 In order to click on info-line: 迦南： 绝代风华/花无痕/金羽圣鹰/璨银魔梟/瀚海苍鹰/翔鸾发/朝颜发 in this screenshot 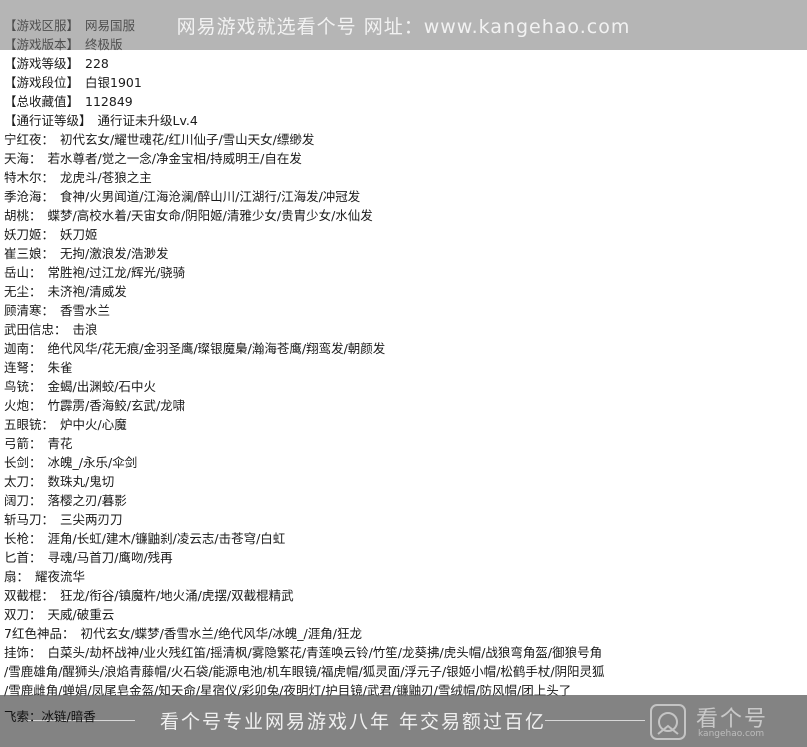, I will do `click(404, 348)`.